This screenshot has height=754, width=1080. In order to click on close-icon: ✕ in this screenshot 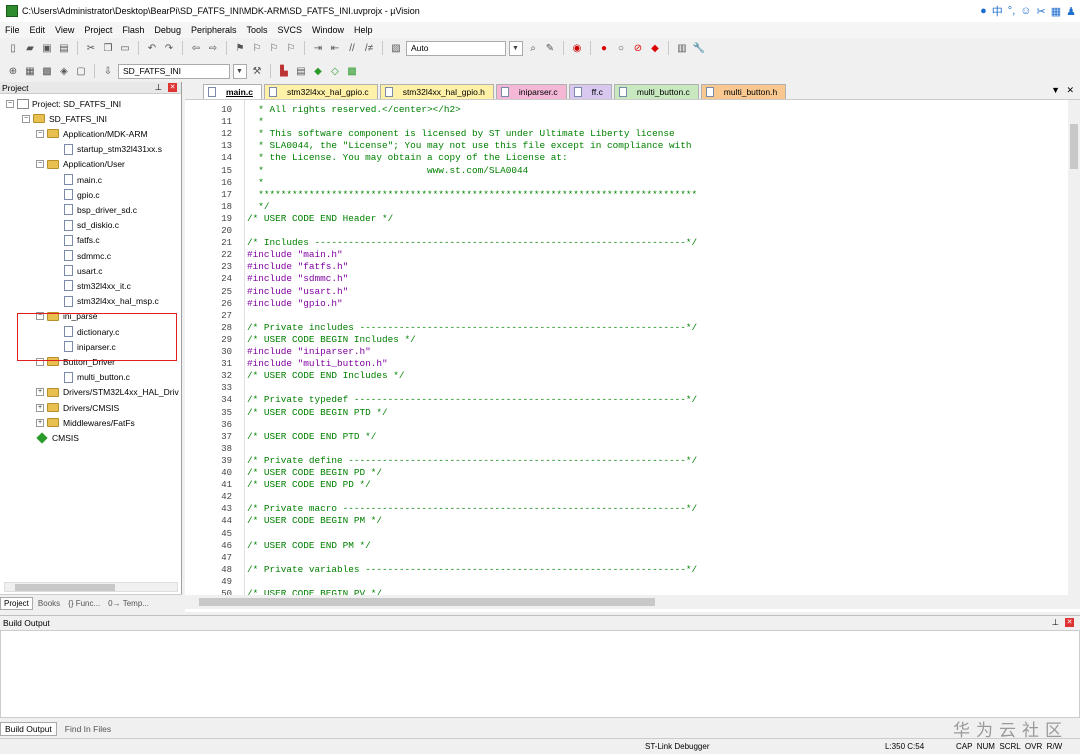, I will do `click(172, 87)`.